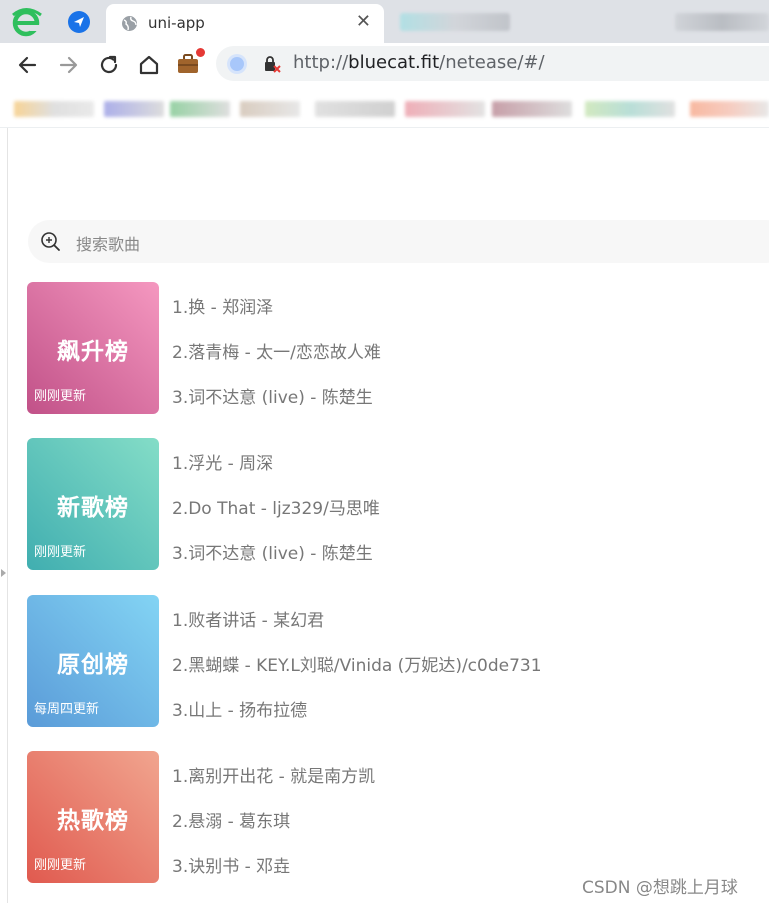 This screenshot has height=903, width=769. Describe the element at coordinates (108, 243) in the screenshot. I see `search-input: 搜索歌曲` at that location.